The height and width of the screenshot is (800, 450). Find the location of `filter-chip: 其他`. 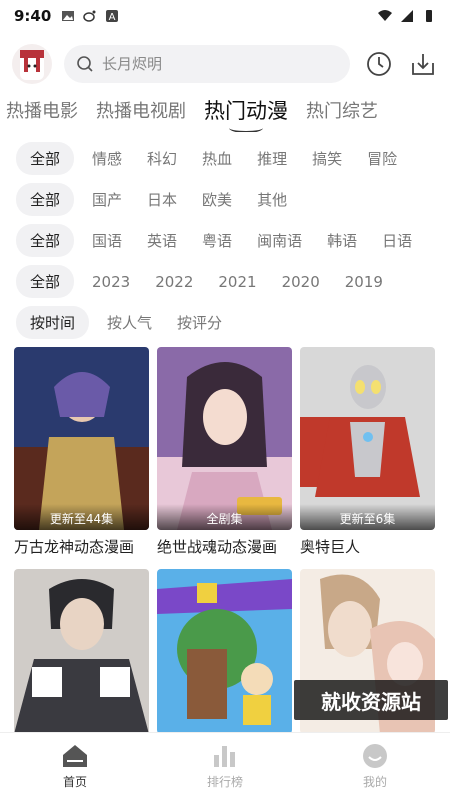

filter-chip: 其他 is located at coordinates (272, 199).